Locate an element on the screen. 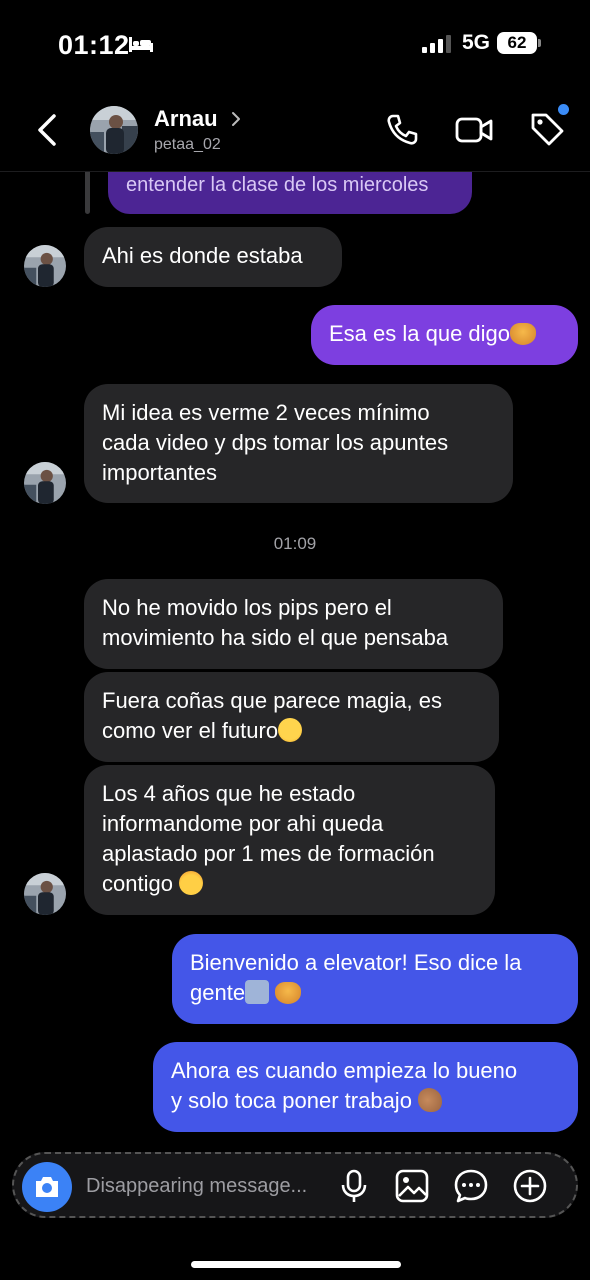 This screenshot has height=1280, width=590. chevron-right-icon is located at coordinates (236, 119).